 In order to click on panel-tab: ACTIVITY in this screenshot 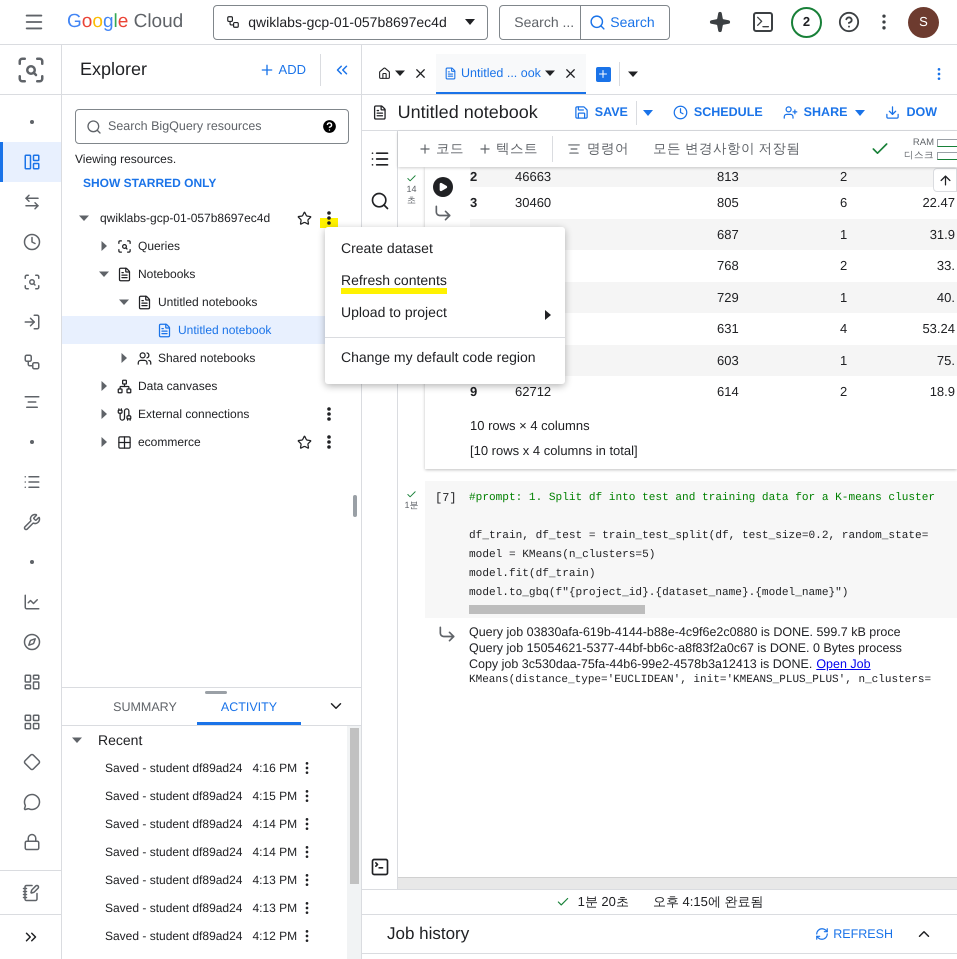, I will do `click(249, 709)`.